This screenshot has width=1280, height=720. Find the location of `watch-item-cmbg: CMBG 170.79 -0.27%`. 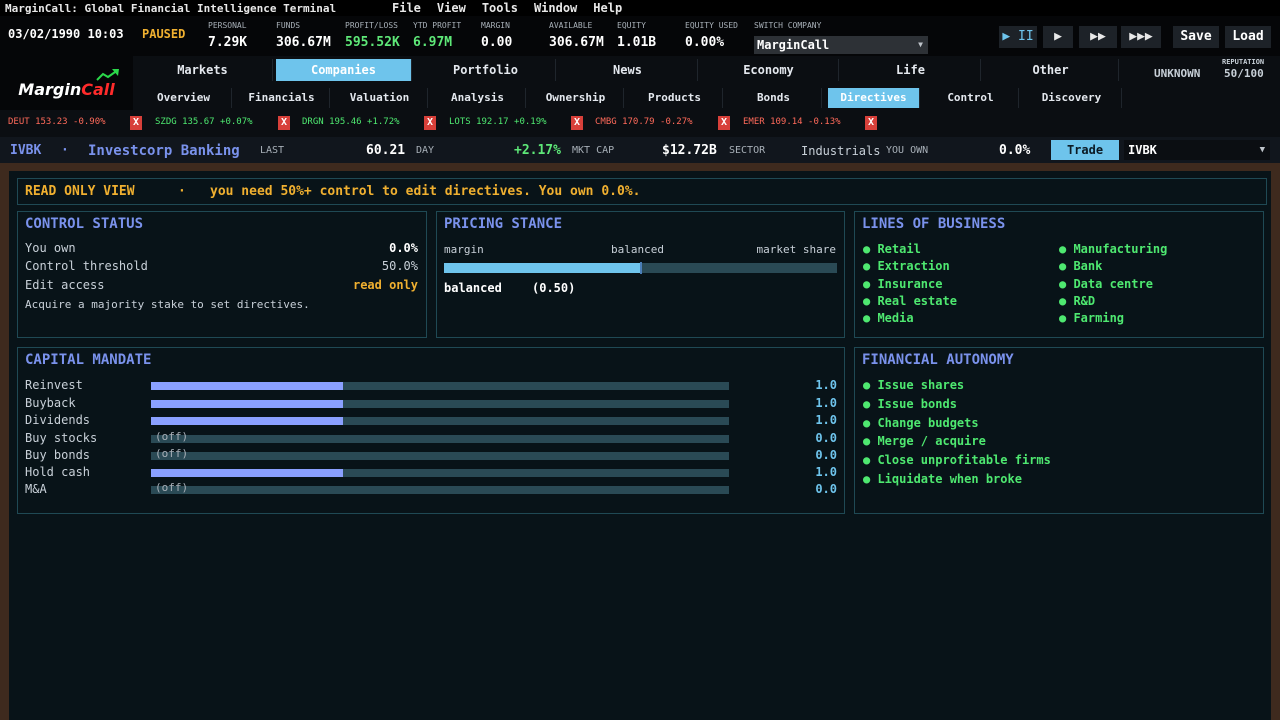

watch-item-cmbg: CMBG 170.79 -0.27% is located at coordinates (644, 122).